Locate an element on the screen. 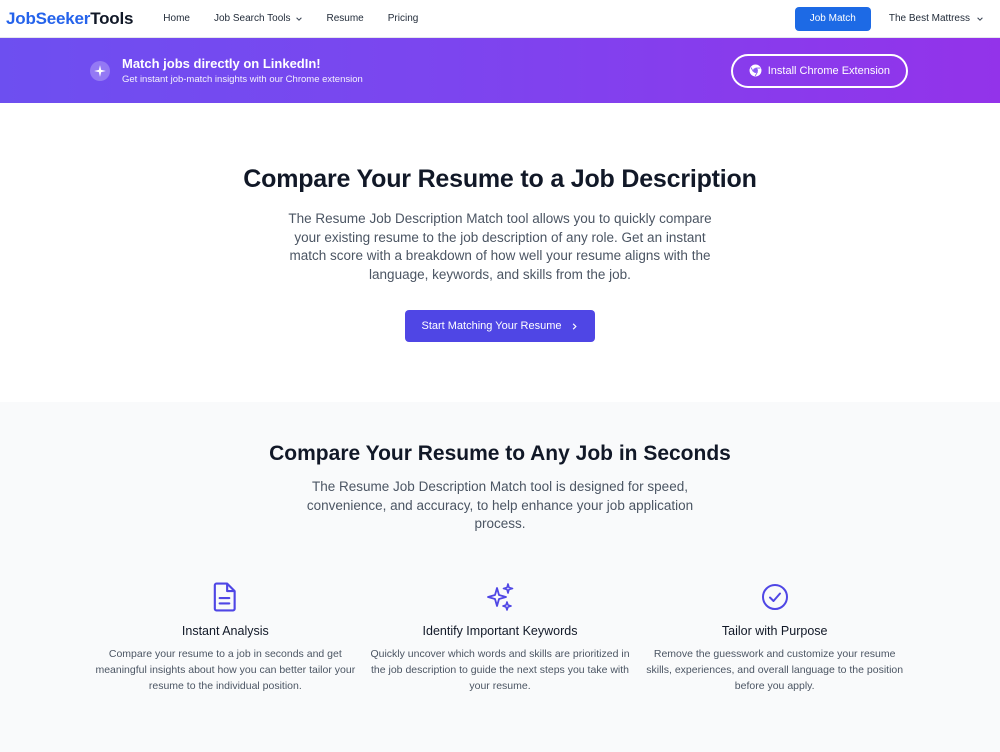  account-label: The Best Mattress is located at coordinates (929, 18).